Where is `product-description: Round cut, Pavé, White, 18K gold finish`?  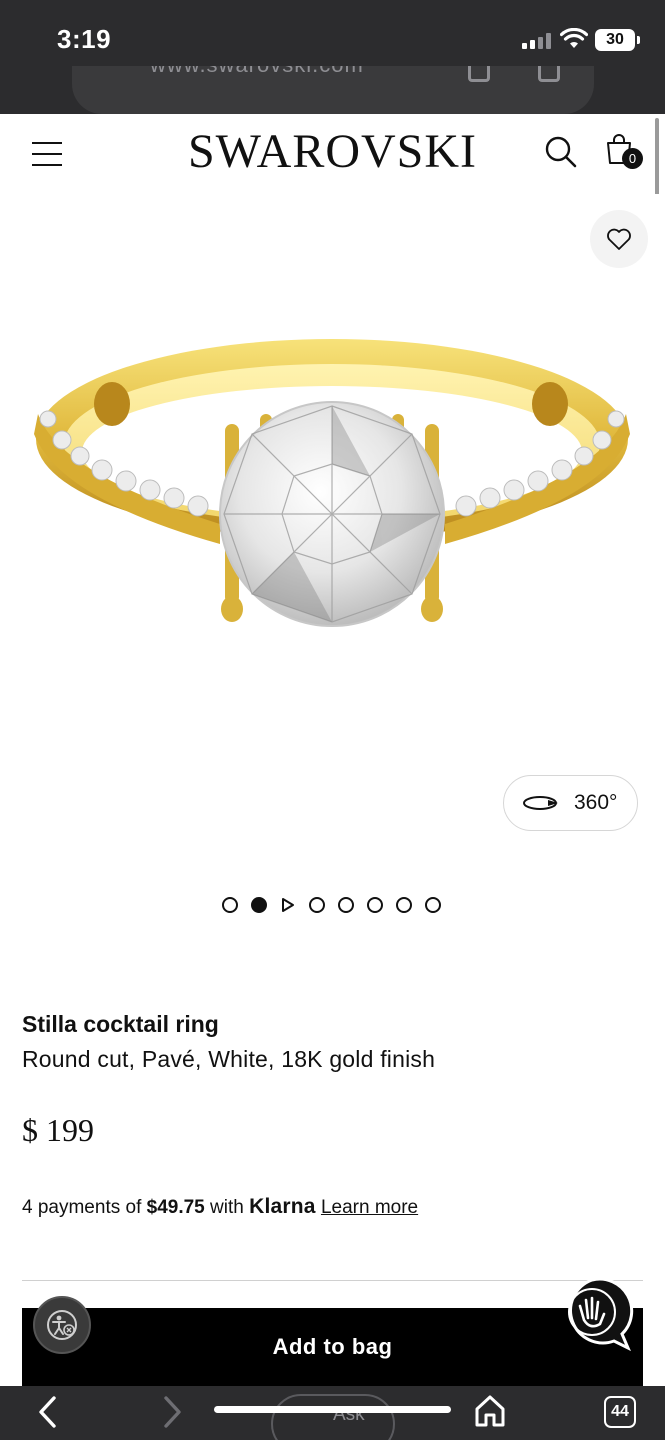
product-description: Round cut, Pavé, White, 18K gold finish is located at coordinates (229, 1059).